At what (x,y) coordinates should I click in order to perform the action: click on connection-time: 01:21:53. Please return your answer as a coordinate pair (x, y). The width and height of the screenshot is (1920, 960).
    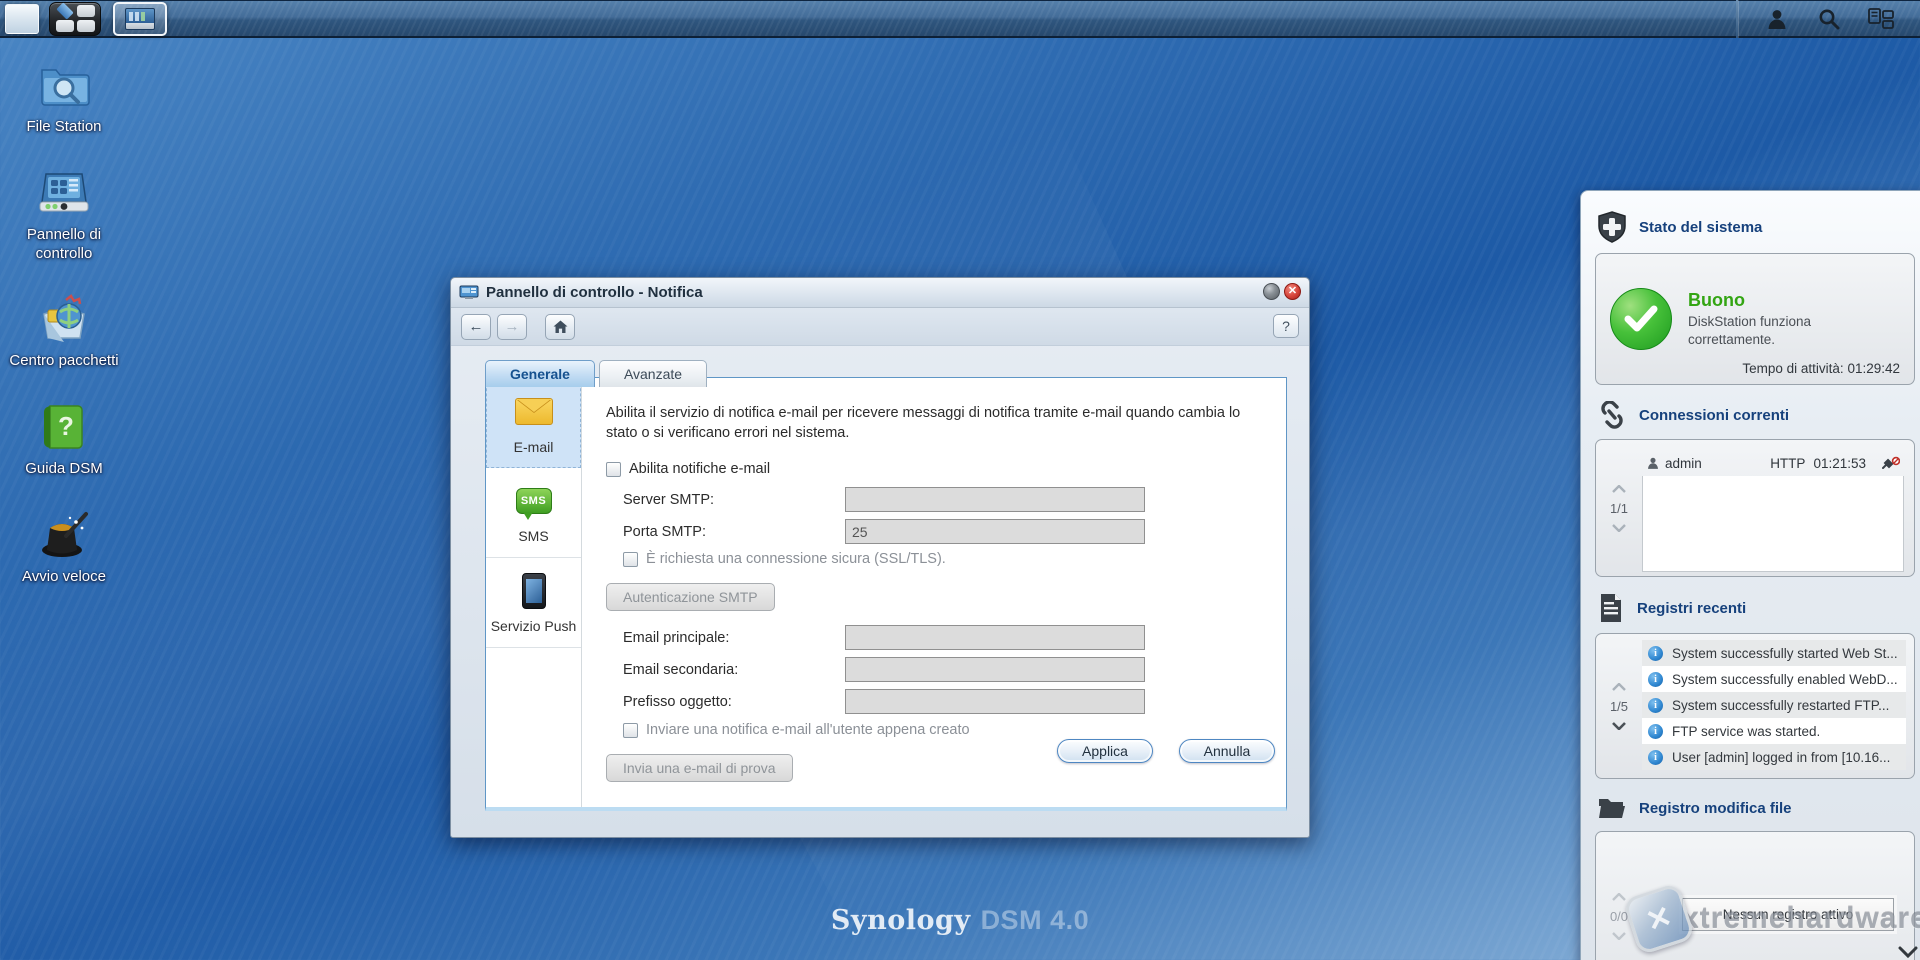
    Looking at the image, I should click on (1839, 463).